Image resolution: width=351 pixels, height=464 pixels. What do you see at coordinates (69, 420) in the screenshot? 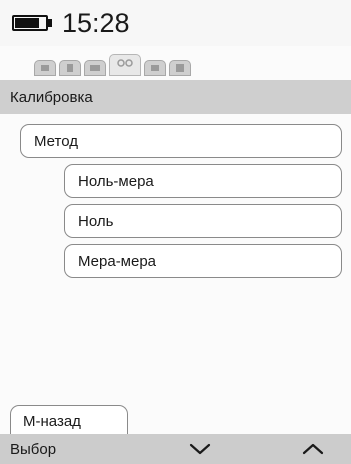
I see `back-tab: М-назад` at bounding box center [69, 420].